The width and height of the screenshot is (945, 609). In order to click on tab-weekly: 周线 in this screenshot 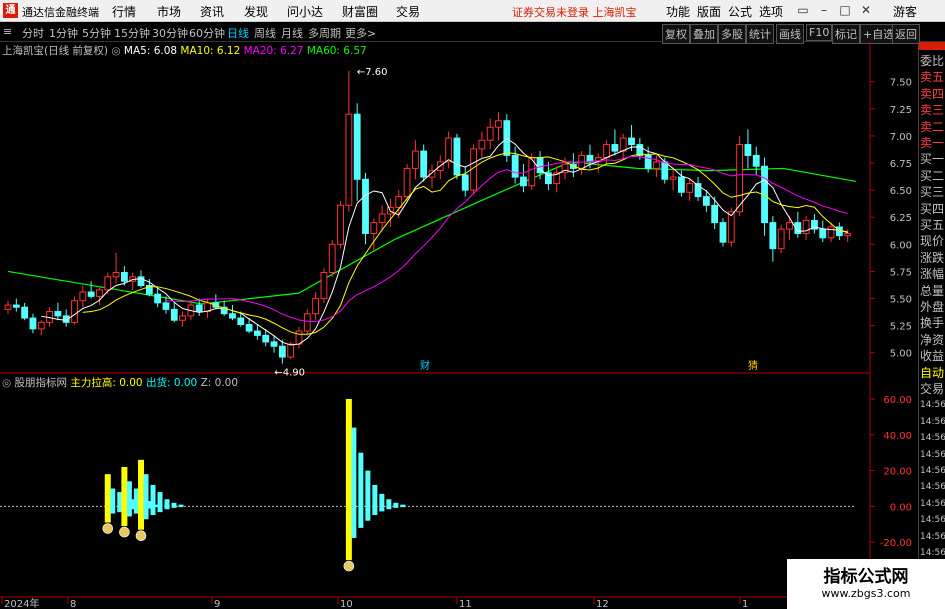, I will do `click(265, 33)`.